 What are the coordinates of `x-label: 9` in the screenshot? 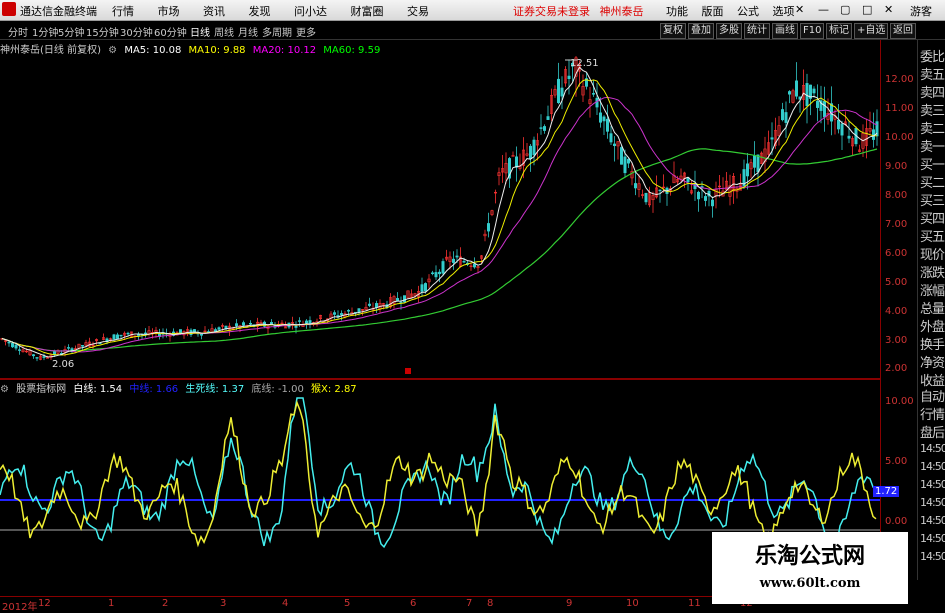 It's located at (569, 603).